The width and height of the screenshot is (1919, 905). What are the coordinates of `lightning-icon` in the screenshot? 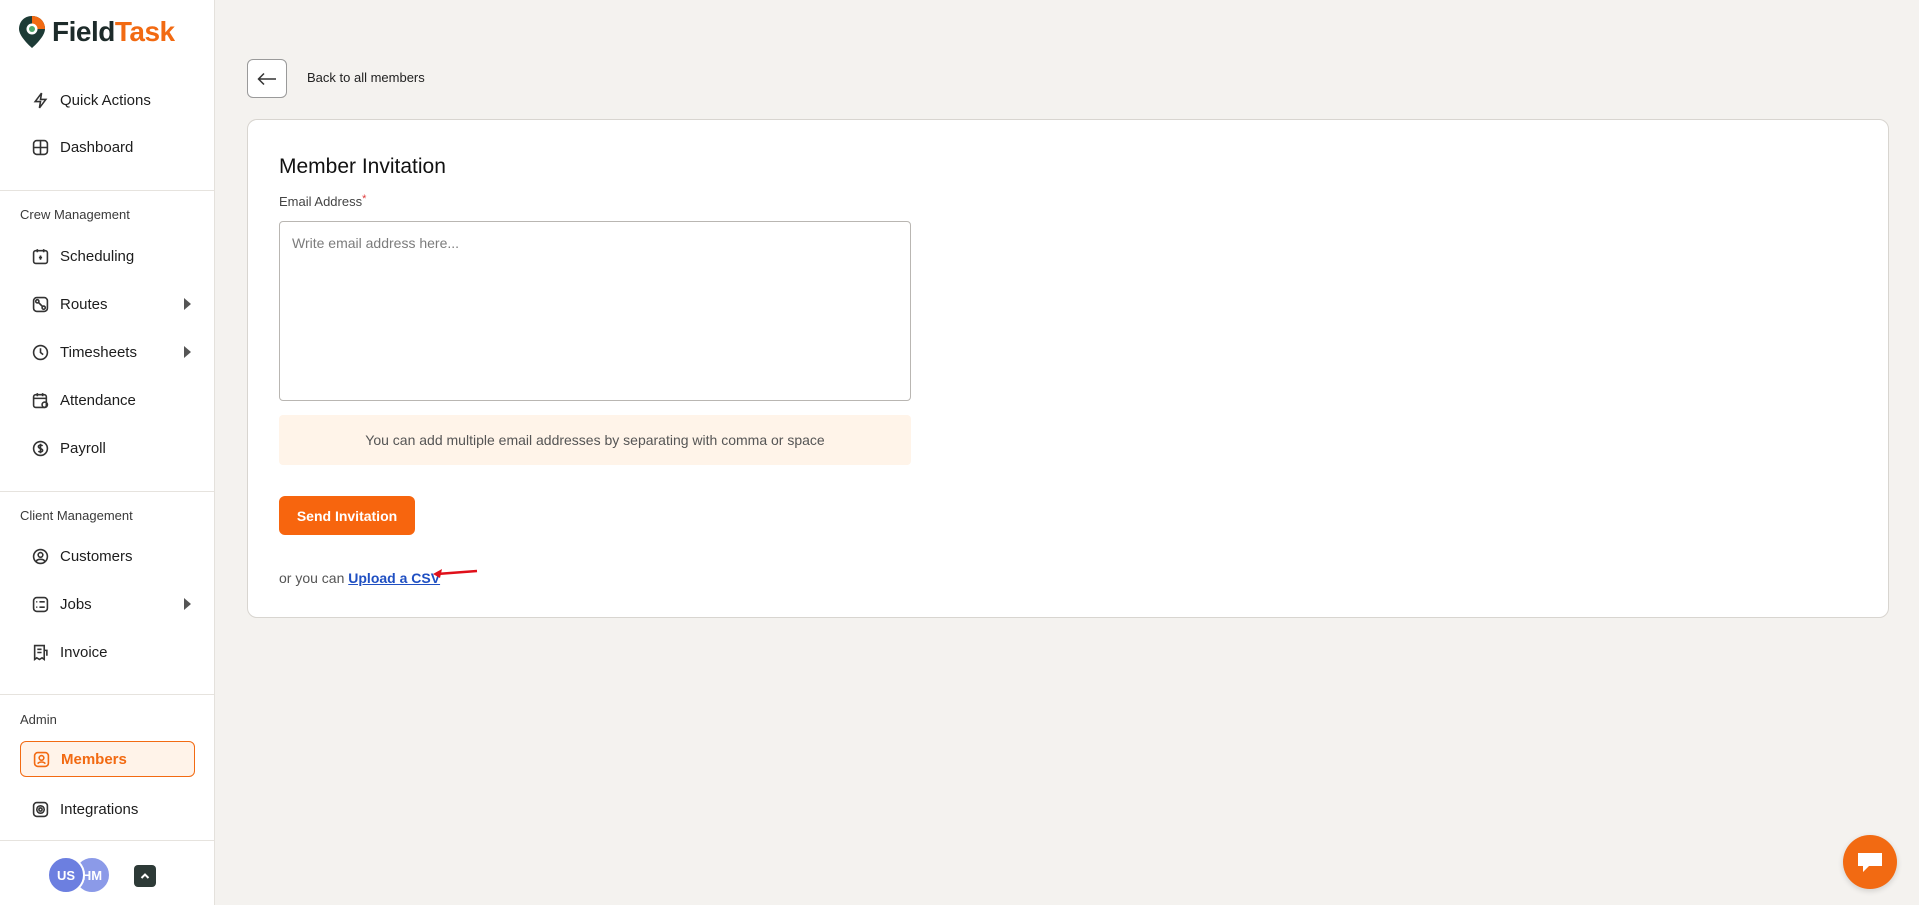 It's located at (40, 100).